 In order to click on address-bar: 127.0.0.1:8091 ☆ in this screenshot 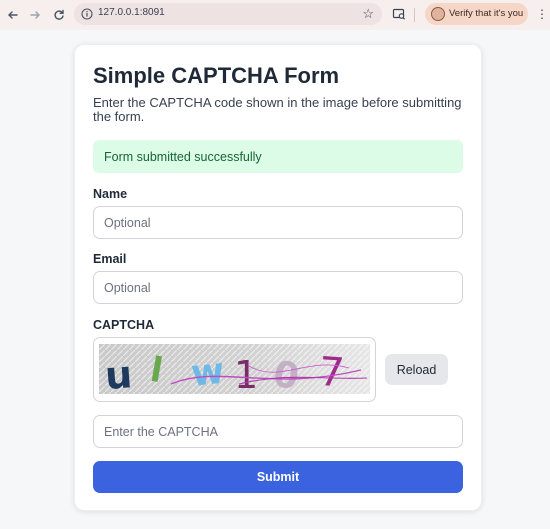, I will do `click(228, 14)`.